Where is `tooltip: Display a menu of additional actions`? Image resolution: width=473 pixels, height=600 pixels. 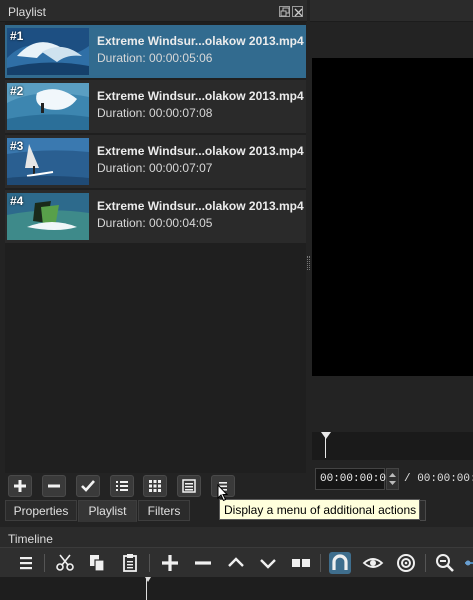 tooltip: Display a menu of additional actions is located at coordinates (319, 509).